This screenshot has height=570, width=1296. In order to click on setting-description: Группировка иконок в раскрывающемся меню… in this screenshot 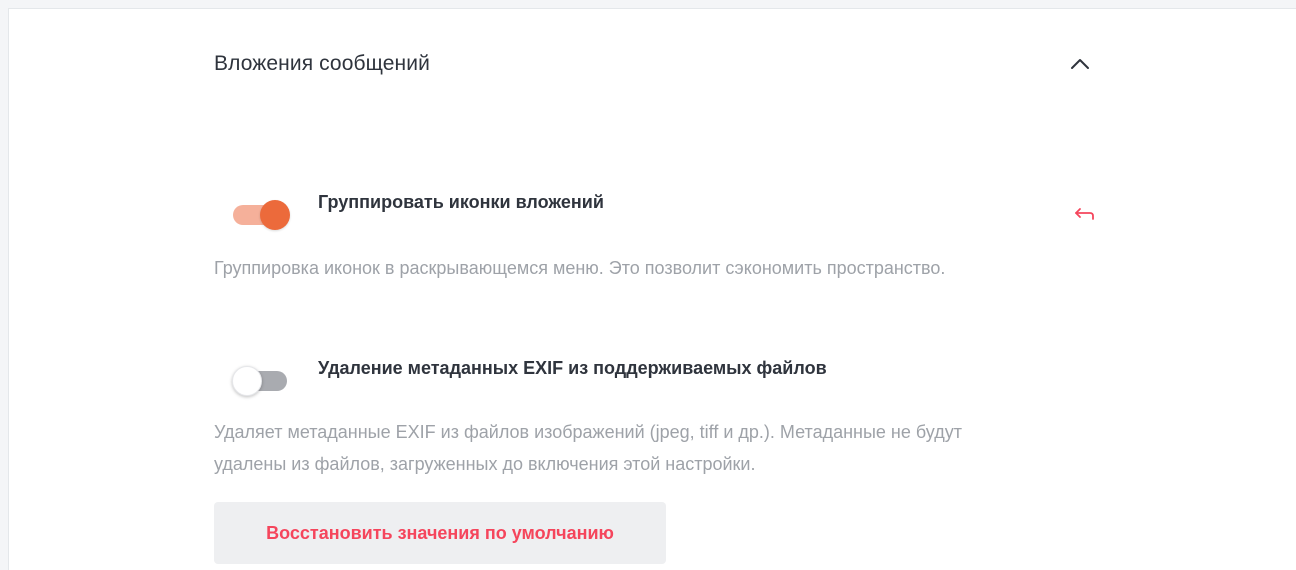, I will do `click(580, 268)`.